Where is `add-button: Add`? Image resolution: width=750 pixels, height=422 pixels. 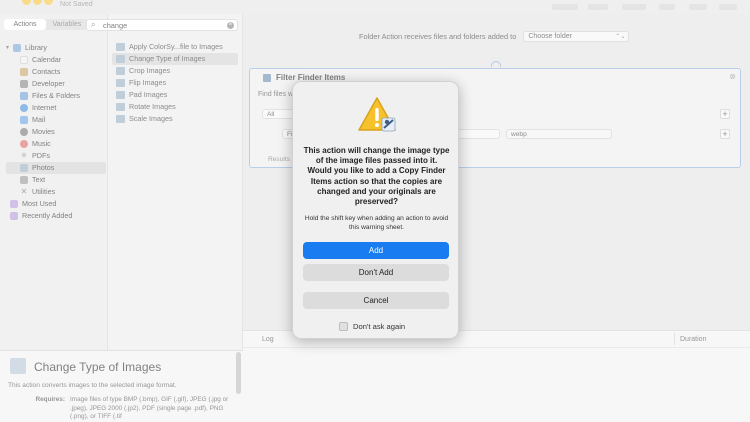 add-button: Add is located at coordinates (376, 250).